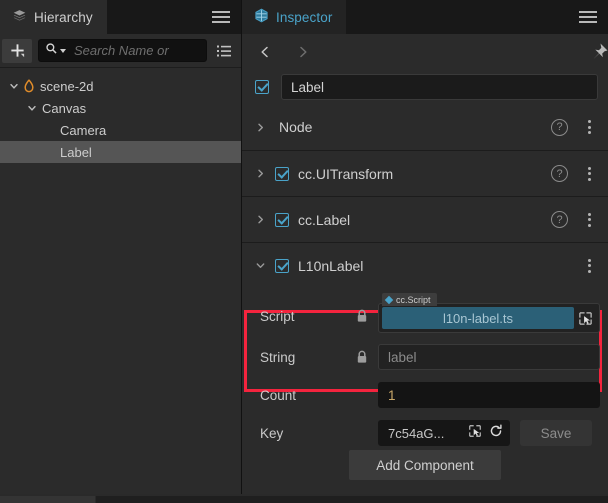  I want to click on property-row-key: Key 7c54aG... Save, so click(425, 433).